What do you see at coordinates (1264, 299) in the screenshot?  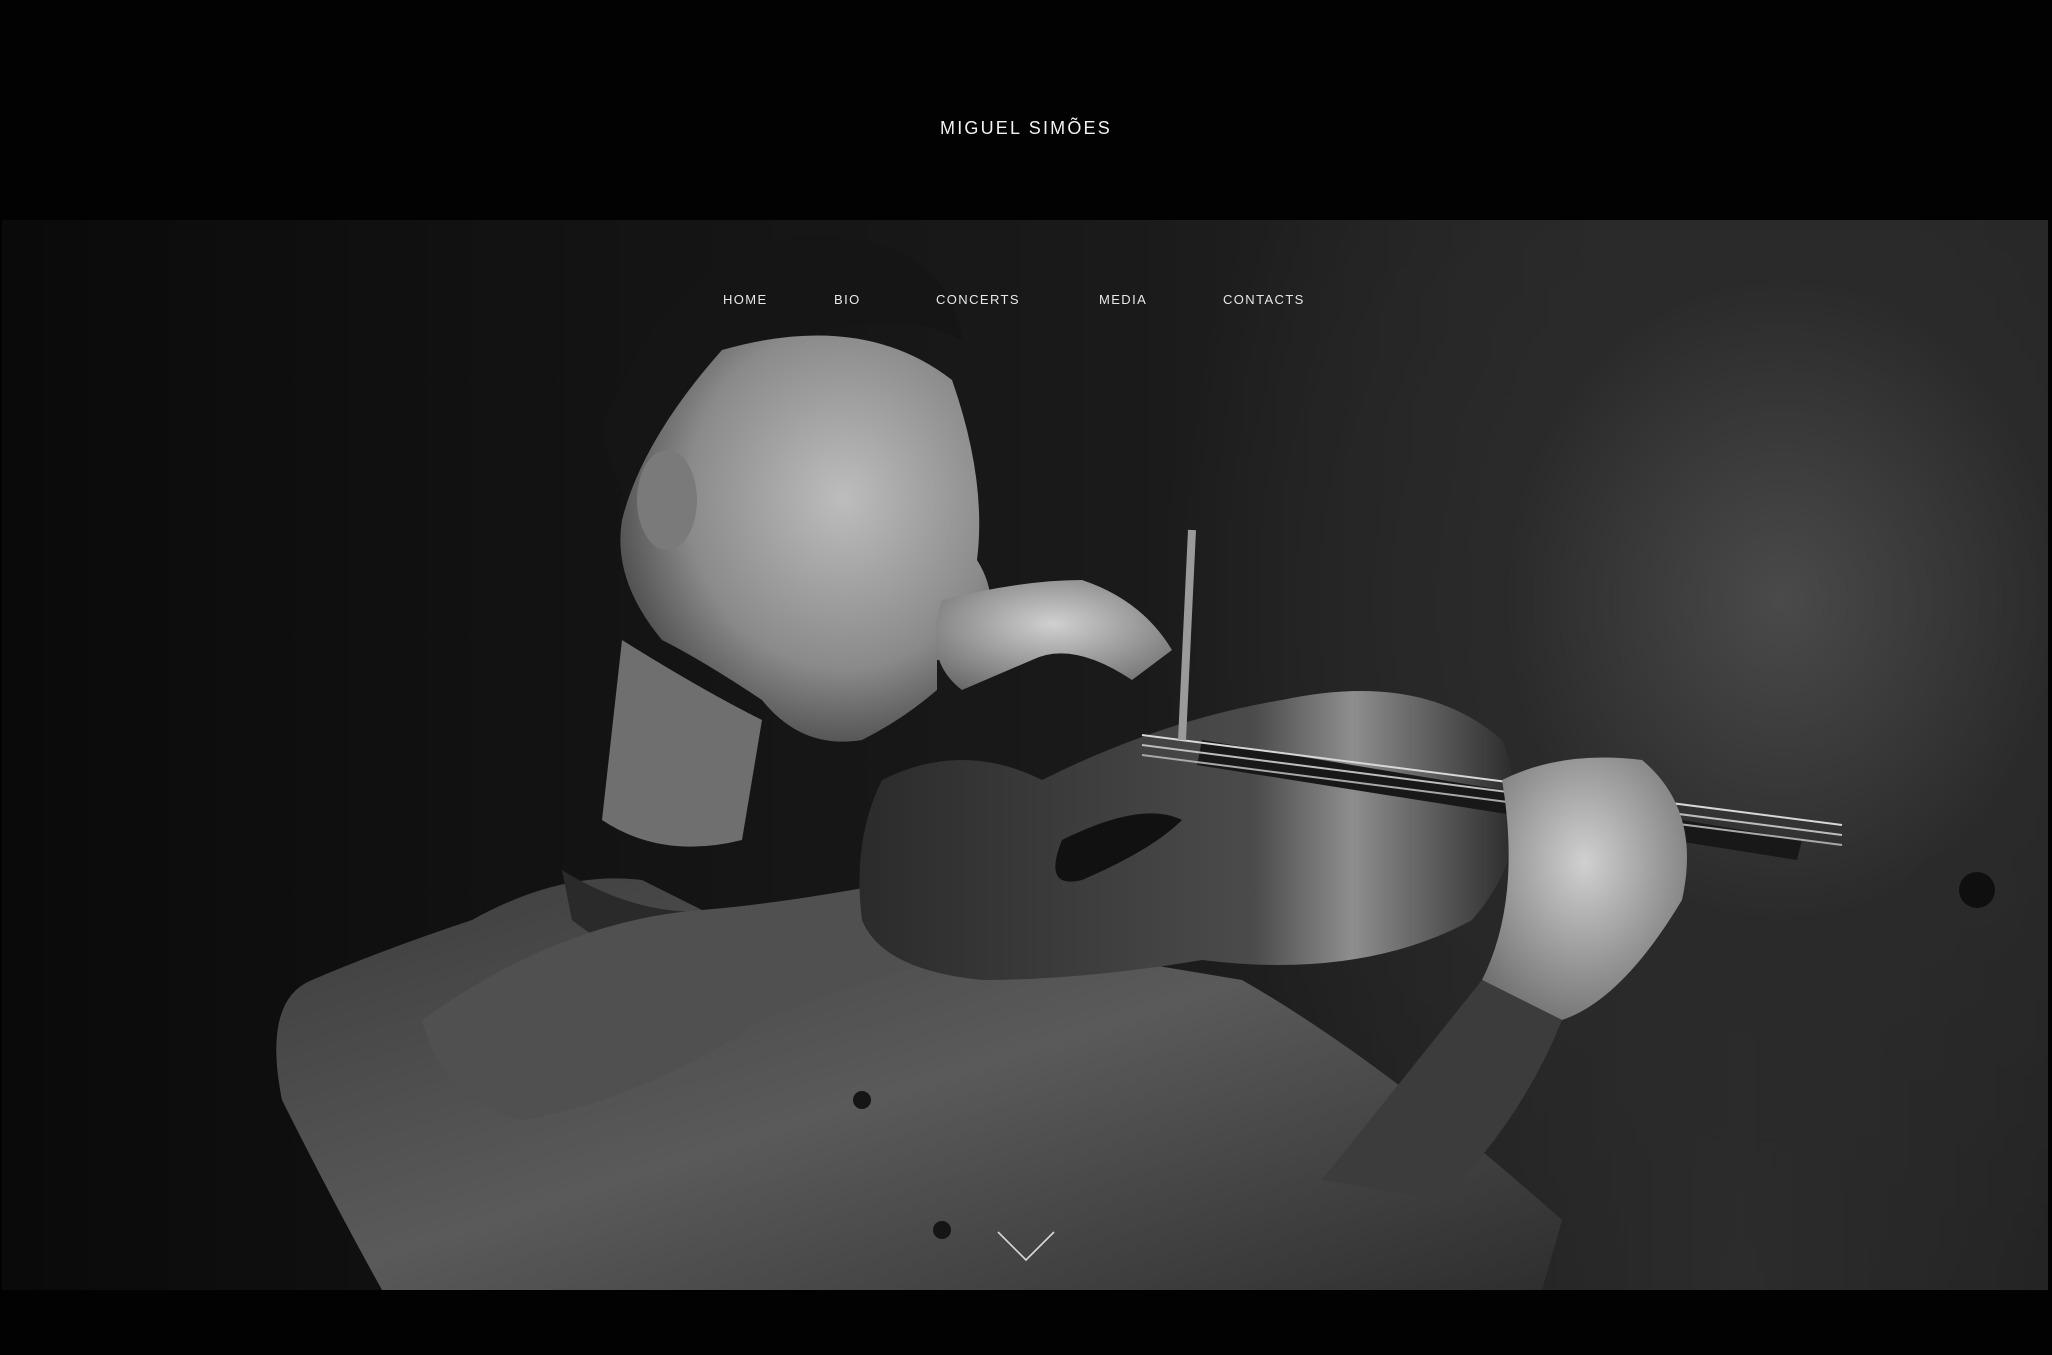 I see `nav-contacts: CONTACTS` at bounding box center [1264, 299].